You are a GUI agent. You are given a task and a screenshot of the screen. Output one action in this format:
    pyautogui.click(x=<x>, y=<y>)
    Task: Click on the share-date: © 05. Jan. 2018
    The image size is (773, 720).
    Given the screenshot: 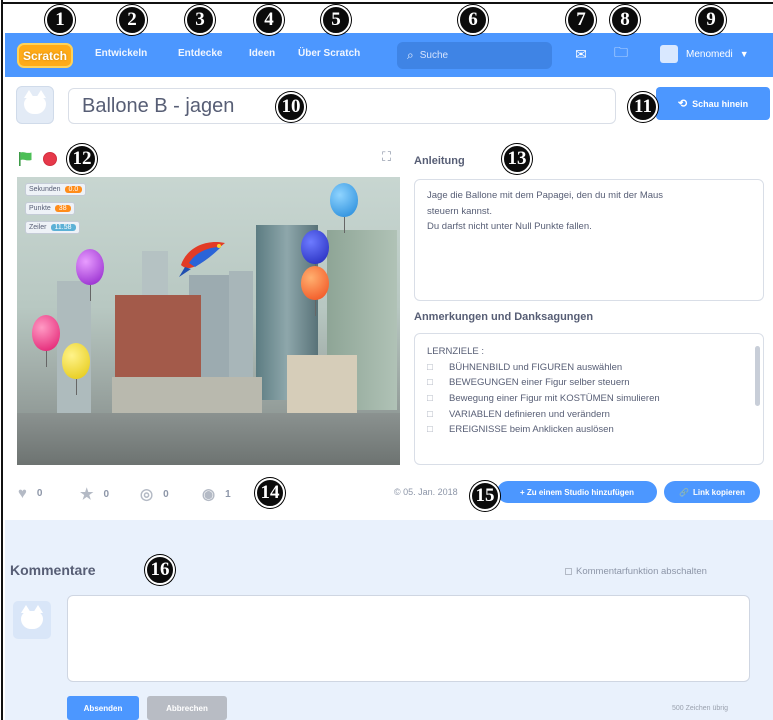 What is the action you would take?
    pyautogui.click(x=426, y=492)
    